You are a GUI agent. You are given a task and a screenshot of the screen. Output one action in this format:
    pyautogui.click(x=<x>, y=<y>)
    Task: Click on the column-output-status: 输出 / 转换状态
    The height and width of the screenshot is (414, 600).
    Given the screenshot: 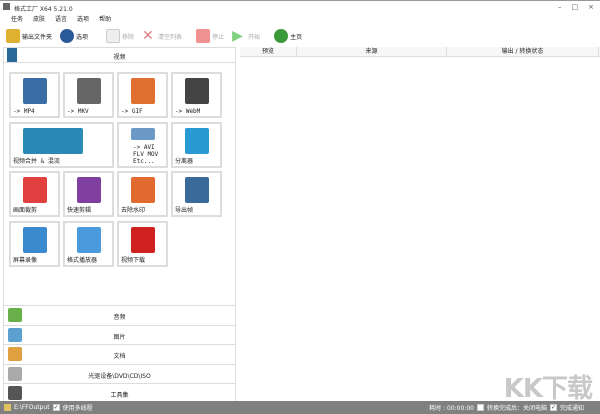 What is the action you would take?
    pyautogui.click(x=523, y=51)
    